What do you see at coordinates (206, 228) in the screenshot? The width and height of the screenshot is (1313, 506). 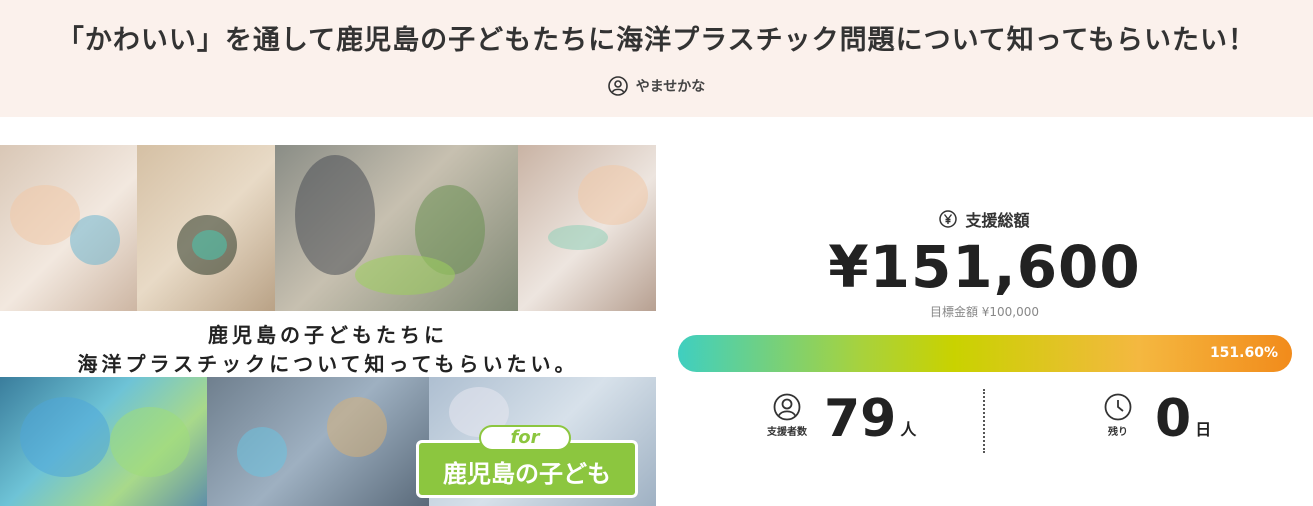 I see `hero-photo-sorting-plastic` at bounding box center [206, 228].